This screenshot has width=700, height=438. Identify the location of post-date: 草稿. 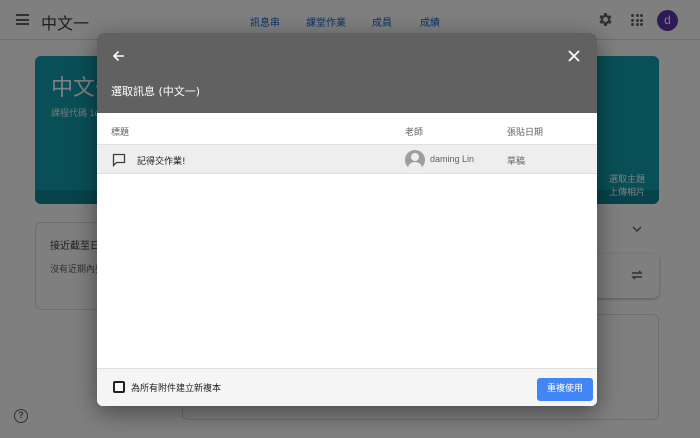
(516, 162).